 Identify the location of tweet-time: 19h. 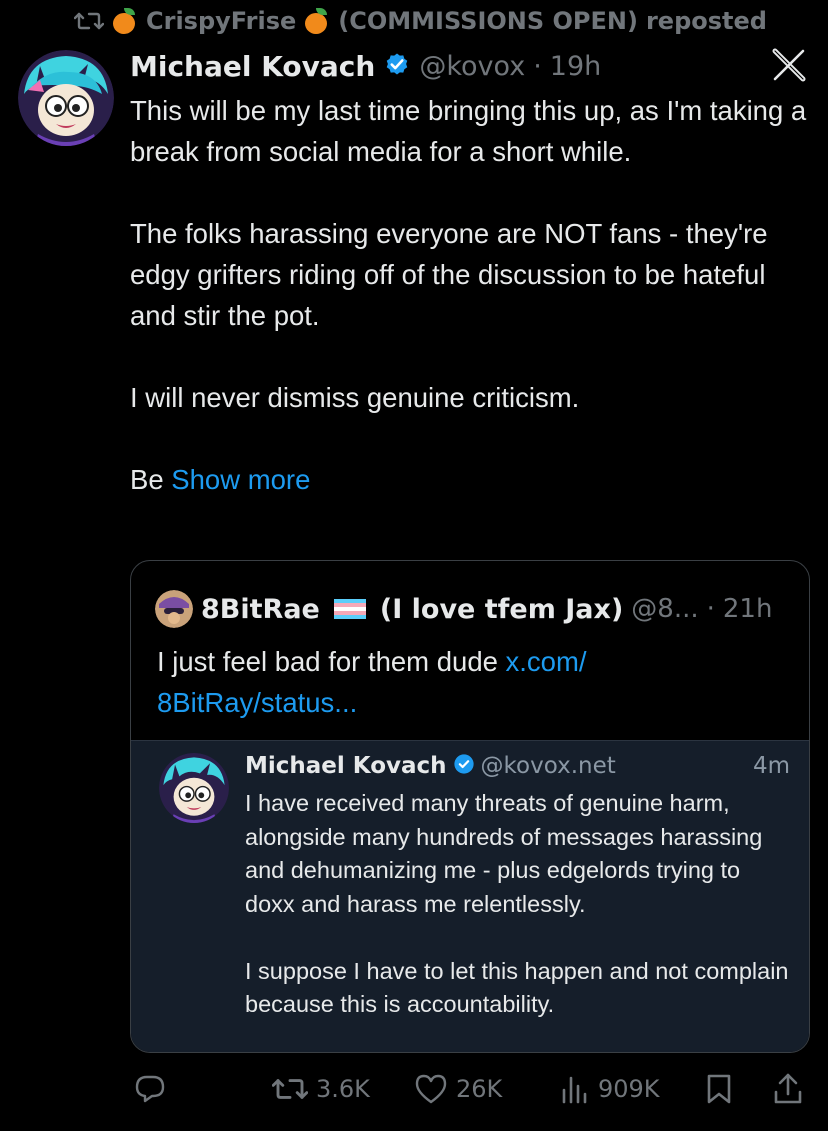
(575, 66).